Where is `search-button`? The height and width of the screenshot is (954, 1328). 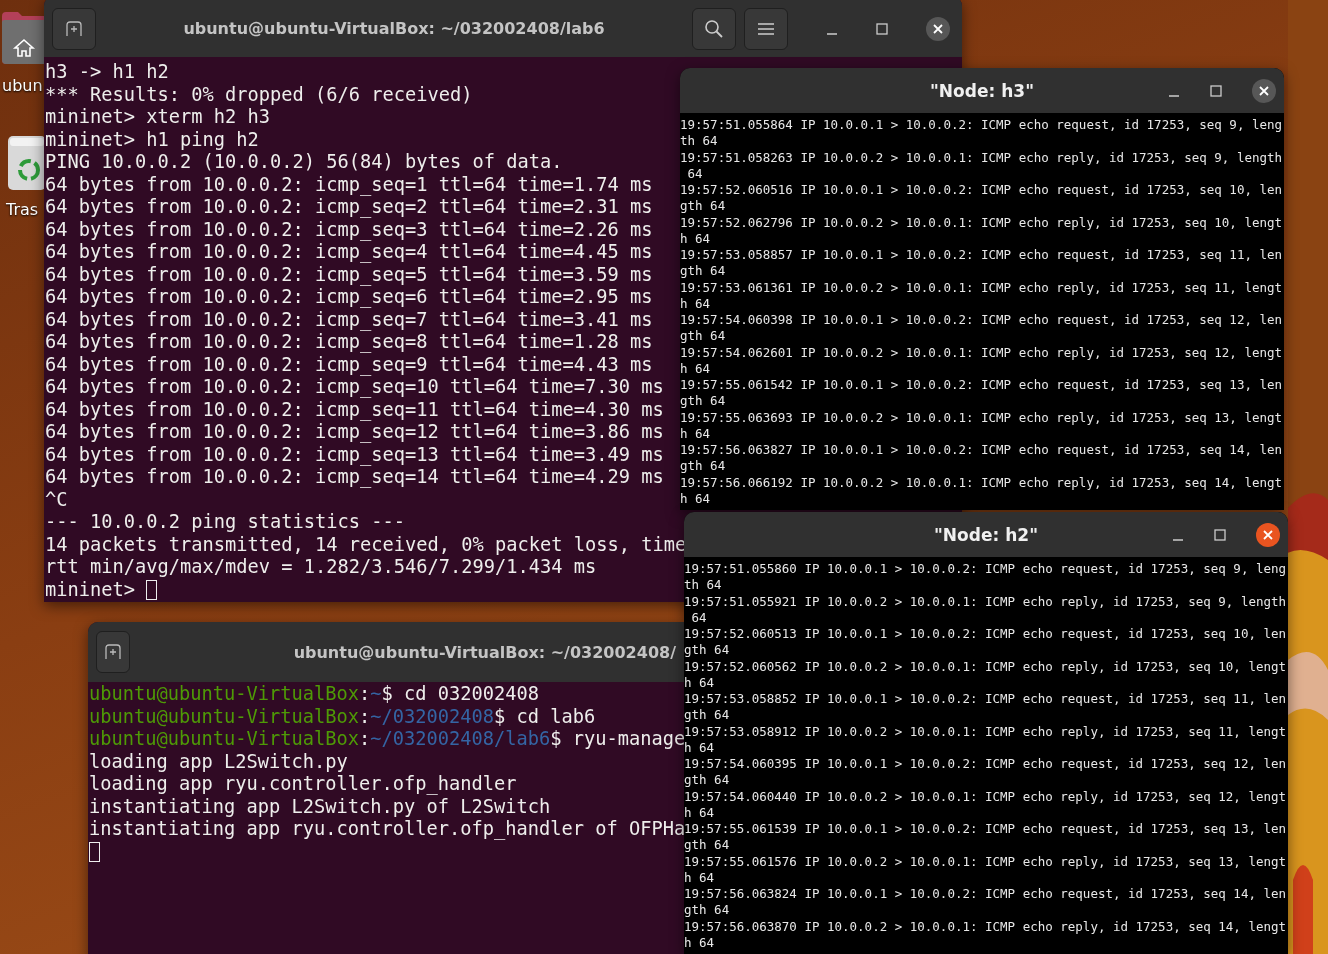 search-button is located at coordinates (714, 28).